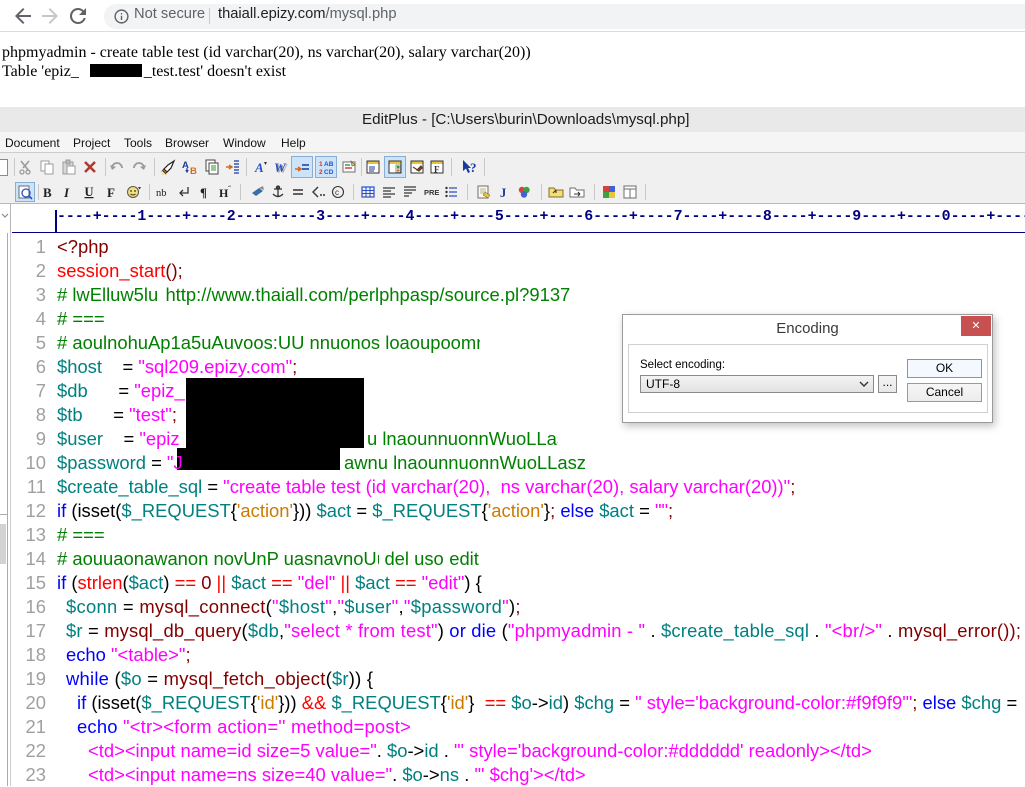 Image resolution: width=1025 pixels, height=787 pixels. I want to click on svg-text: PRE, so click(431, 192).